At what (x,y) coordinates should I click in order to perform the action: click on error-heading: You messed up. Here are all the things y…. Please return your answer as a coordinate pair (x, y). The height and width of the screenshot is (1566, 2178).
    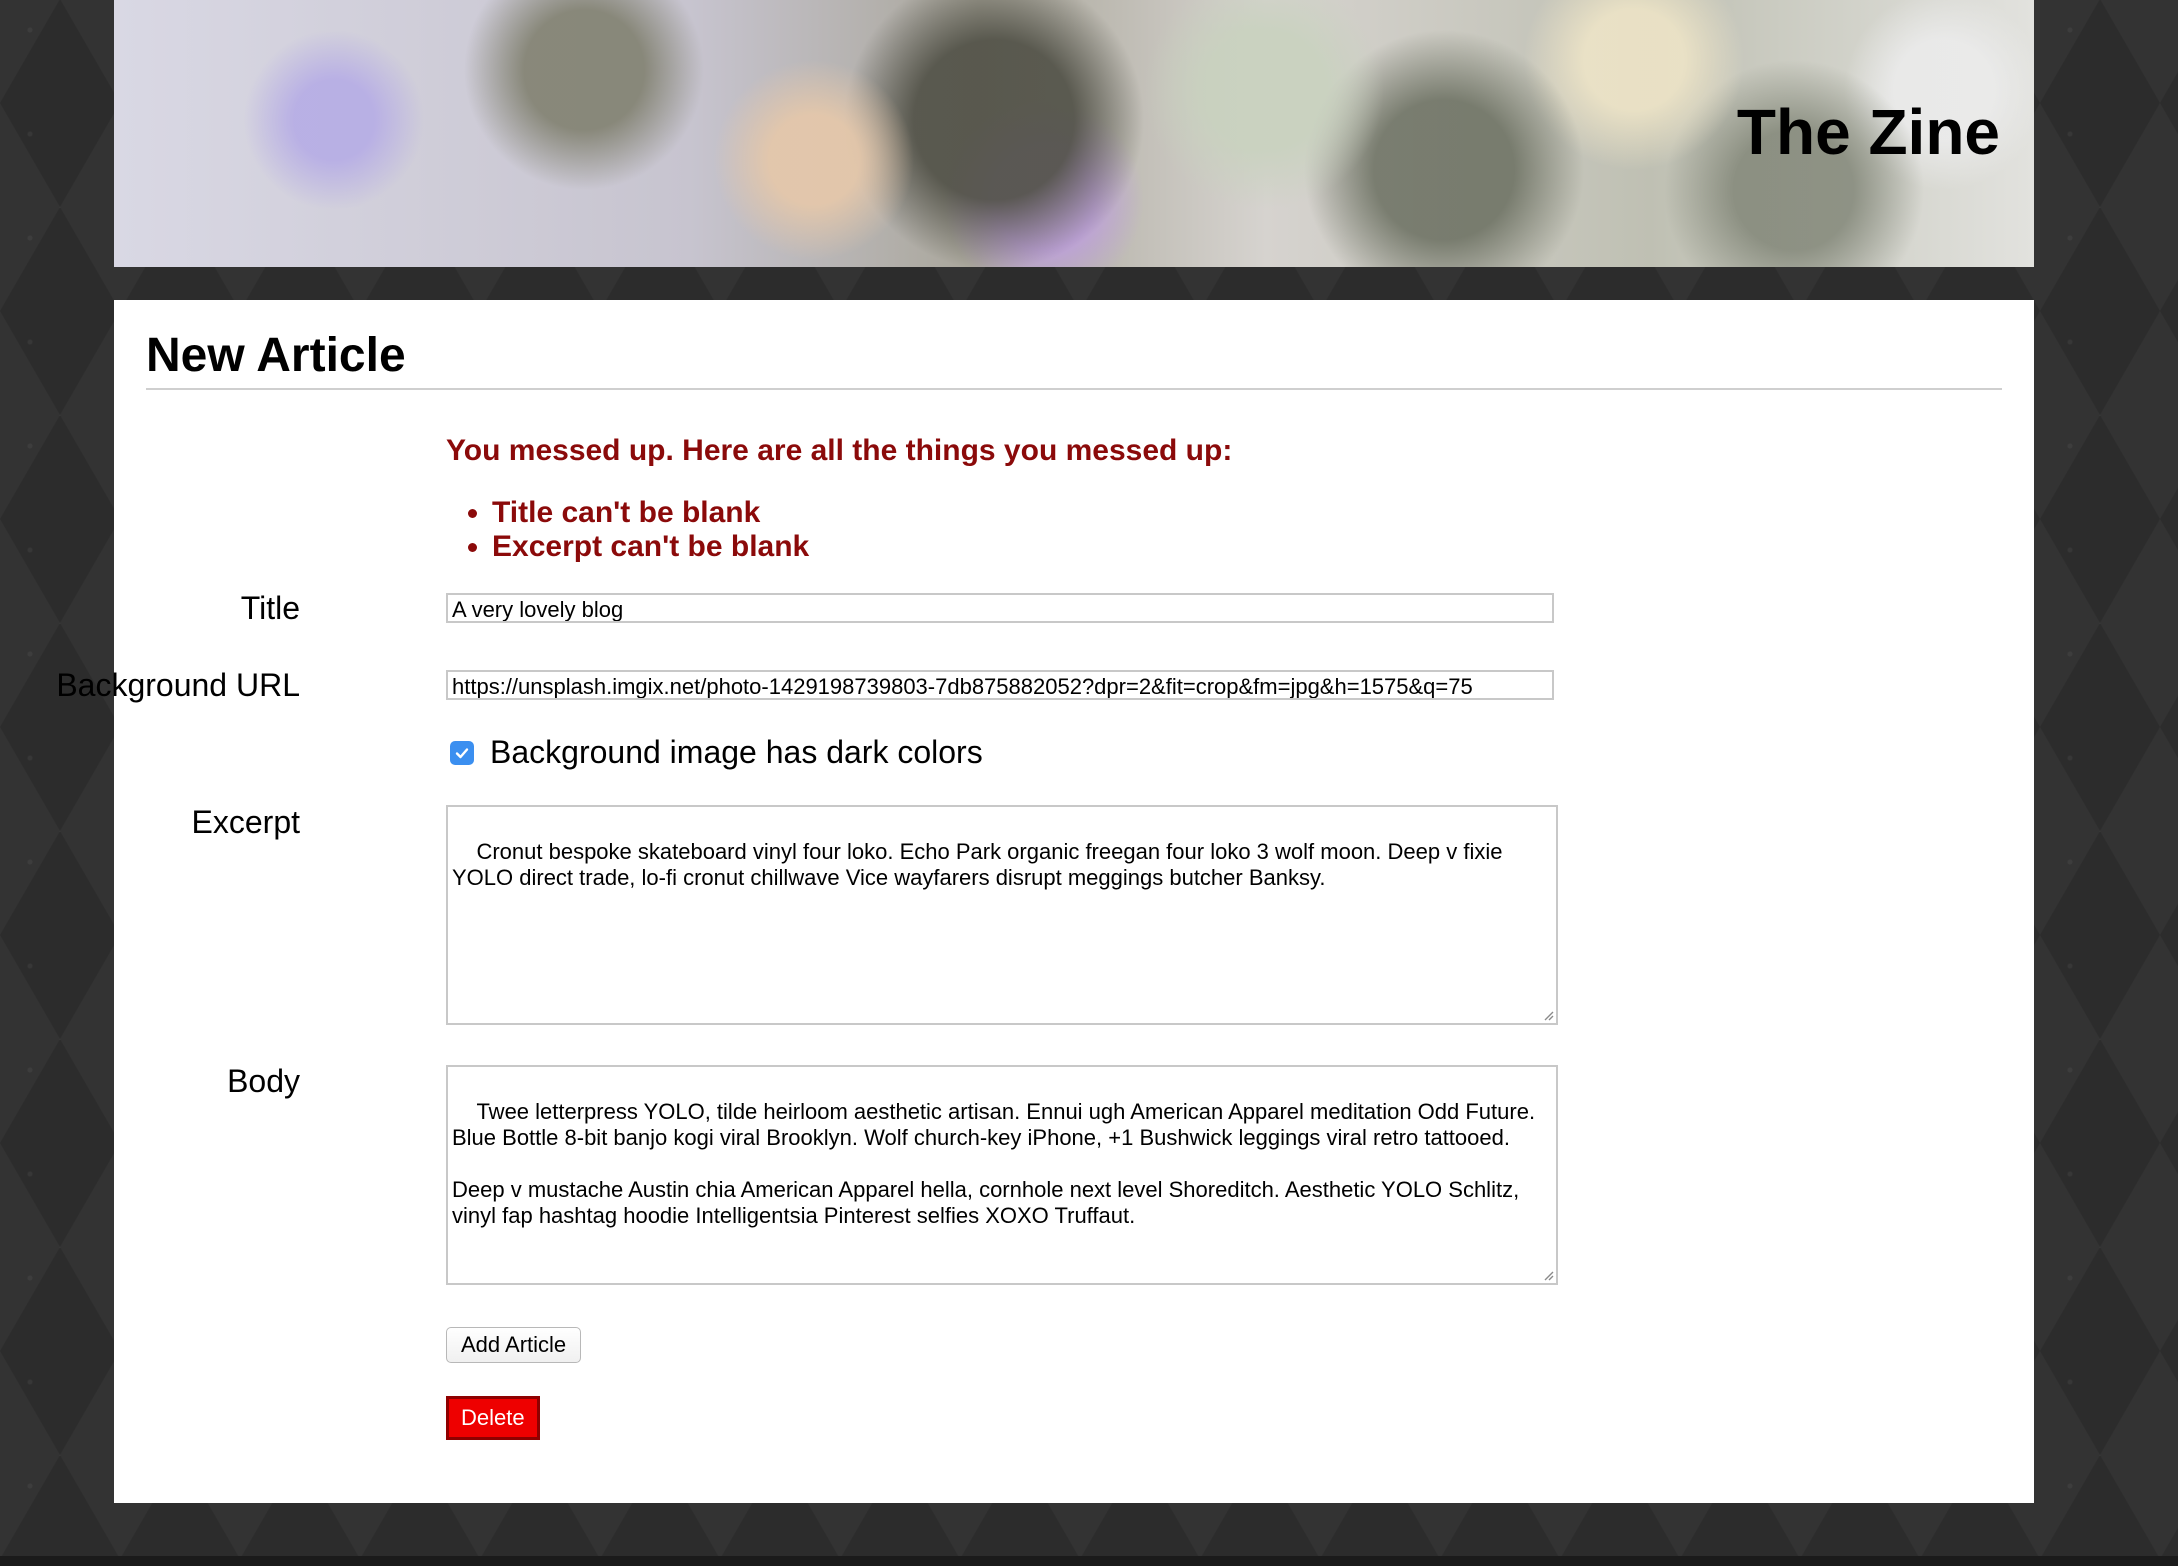
    Looking at the image, I should click on (839, 450).